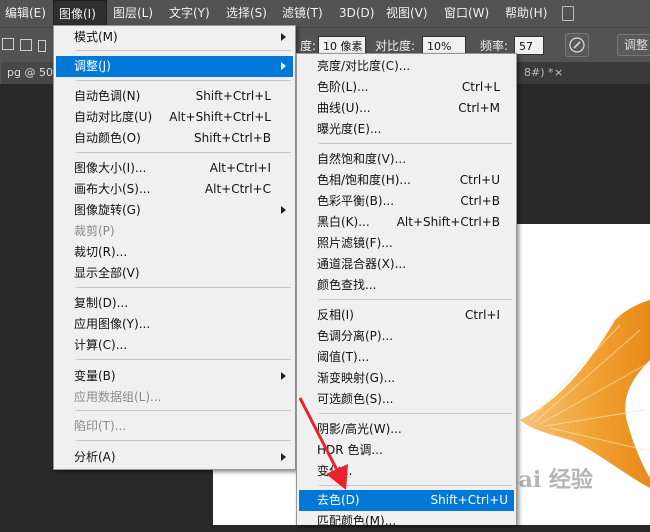 The height and width of the screenshot is (532, 650). I want to click on menu-view: 视图(V), so click(407, 13).